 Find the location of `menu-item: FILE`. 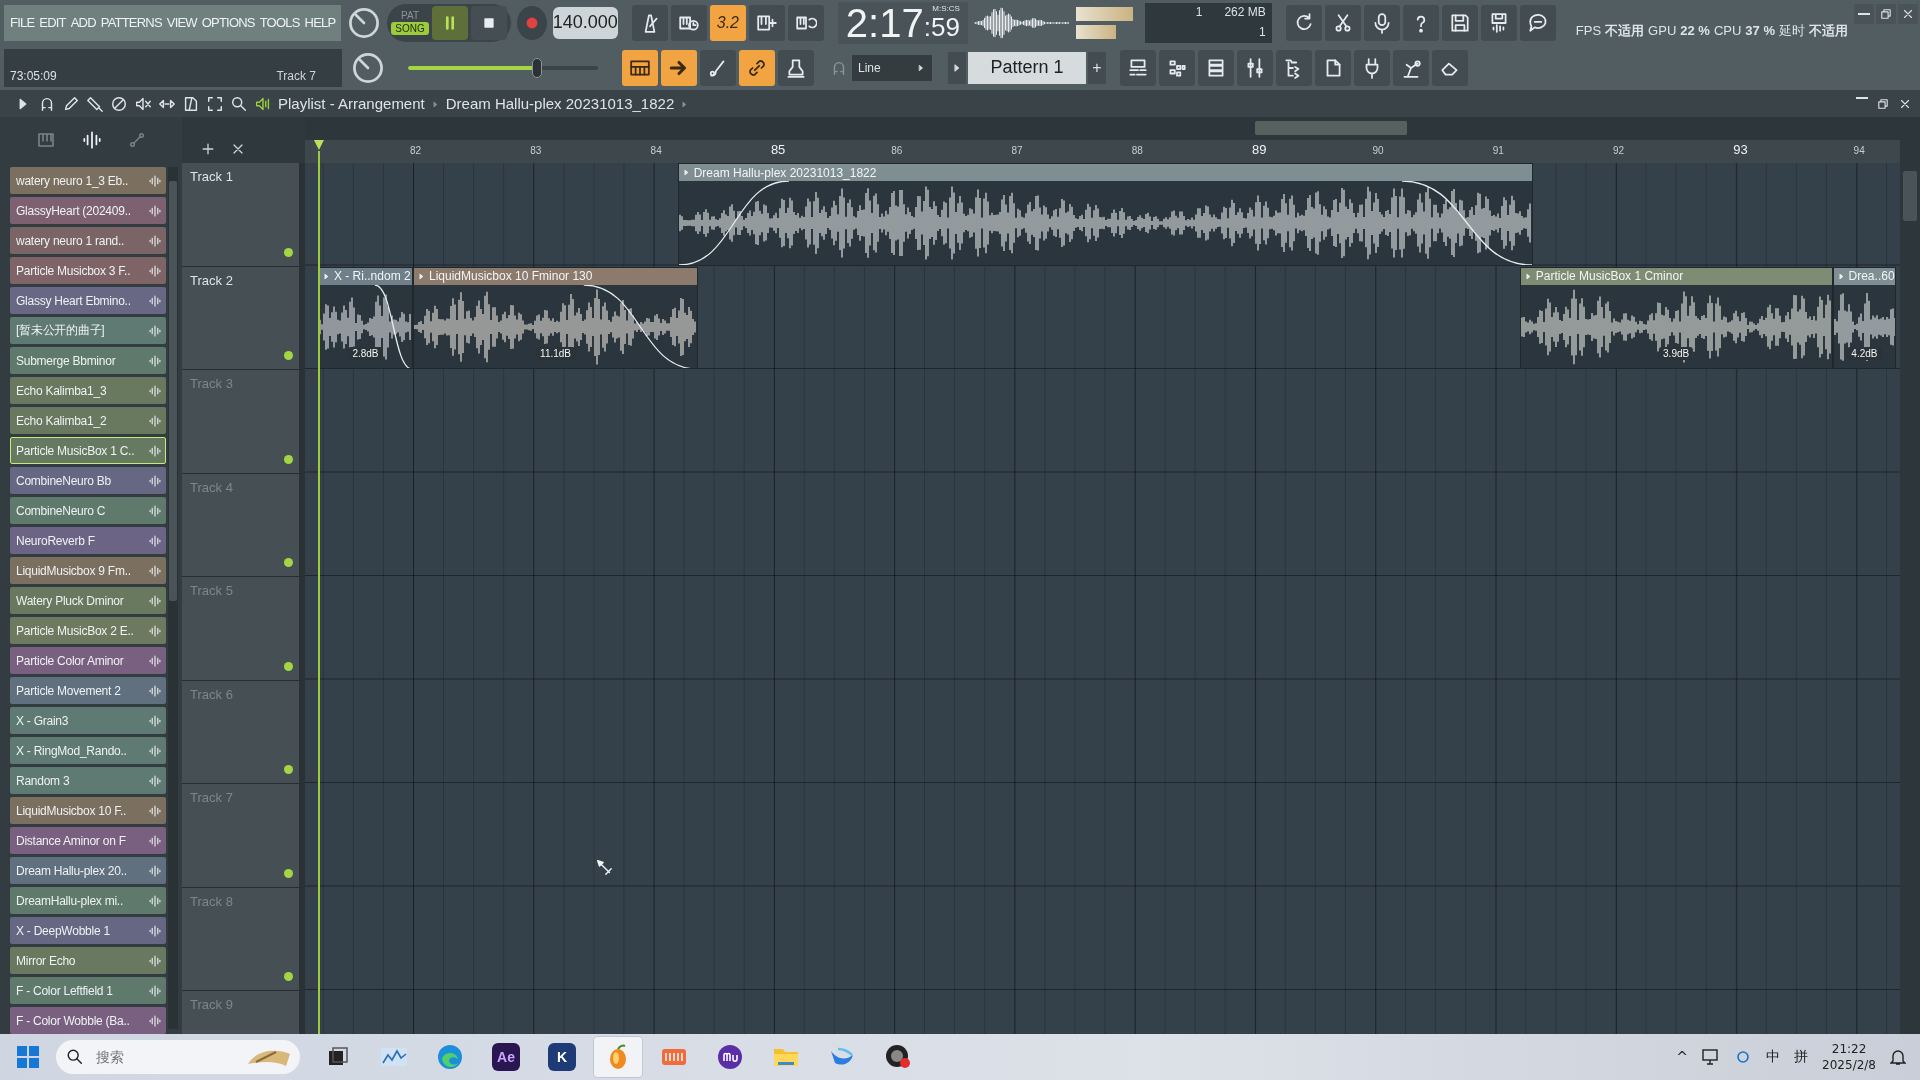

menu-item: FILE is located at coordinates (22, 22).